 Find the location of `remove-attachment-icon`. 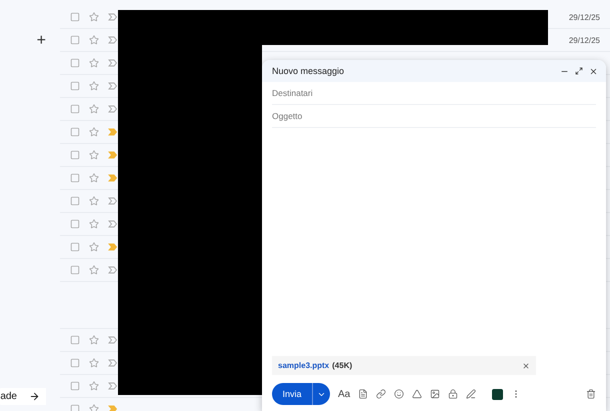

remove-attachment-icon is located at coordinates (526, 366).